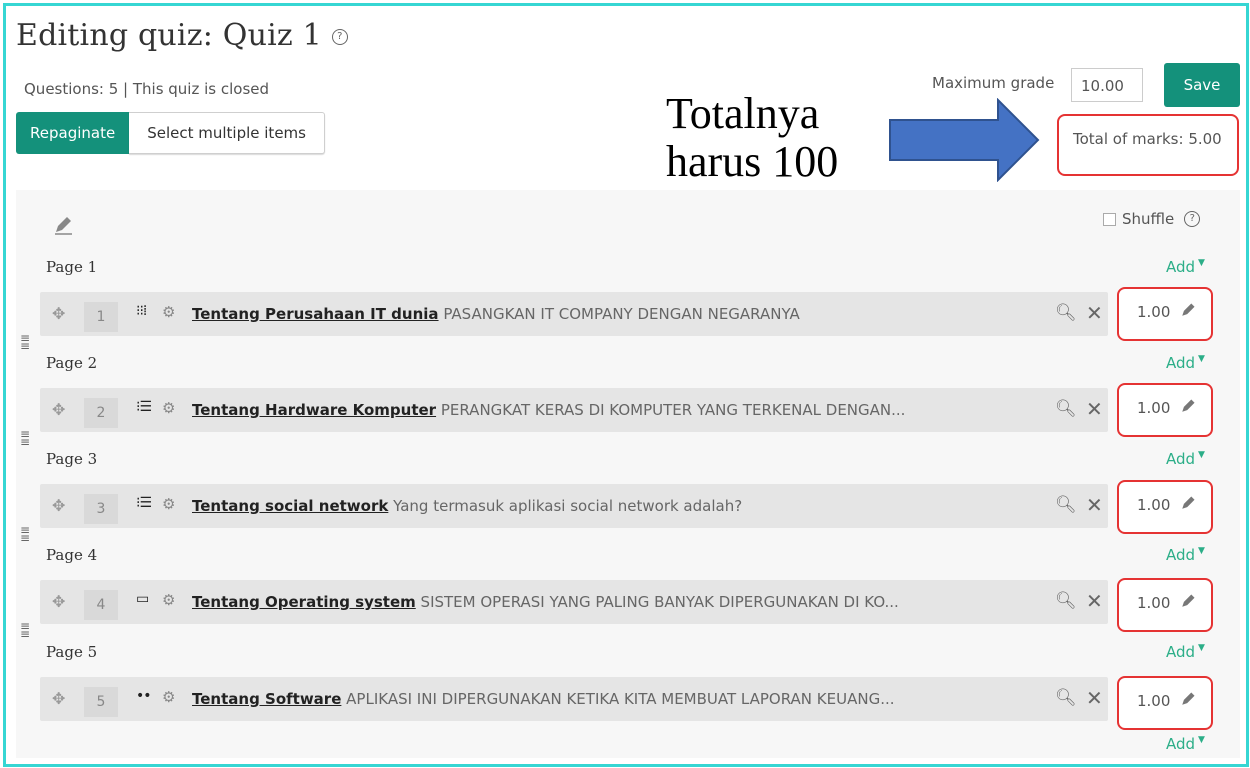 This screenshot has height=768, width=1250. Describe the element at coordinates (142, 599) in the screenshot. I see `shortanswer-type-icon: ▭` at that location.